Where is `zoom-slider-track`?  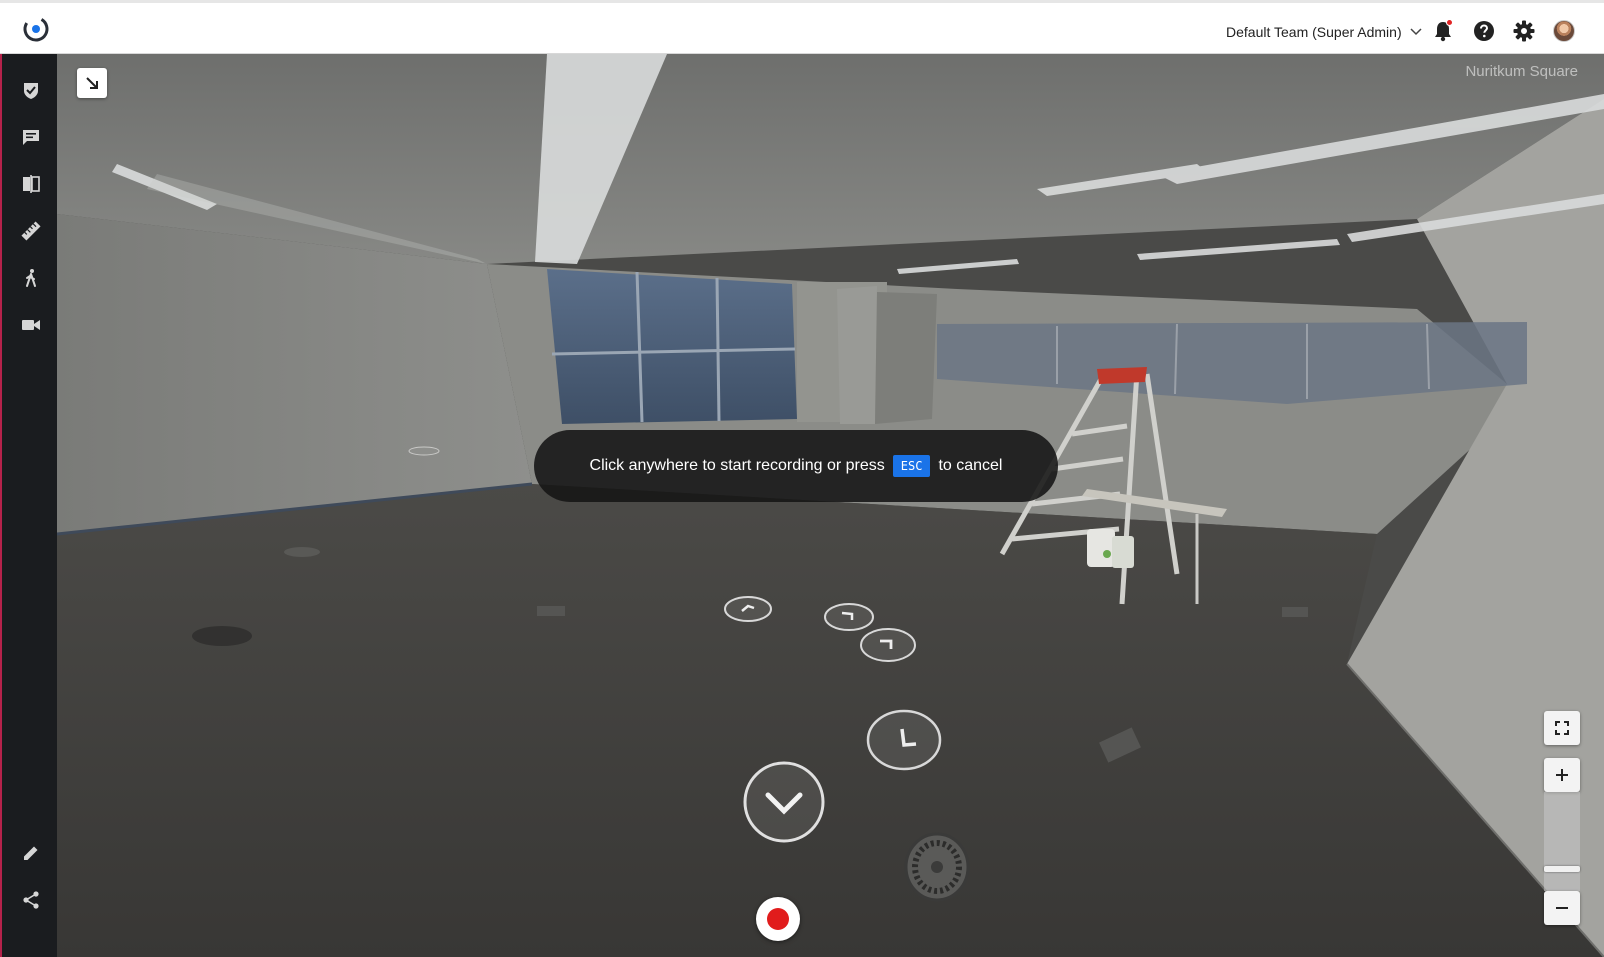
zoom-slider-track is located at coordinates (1562, 841).